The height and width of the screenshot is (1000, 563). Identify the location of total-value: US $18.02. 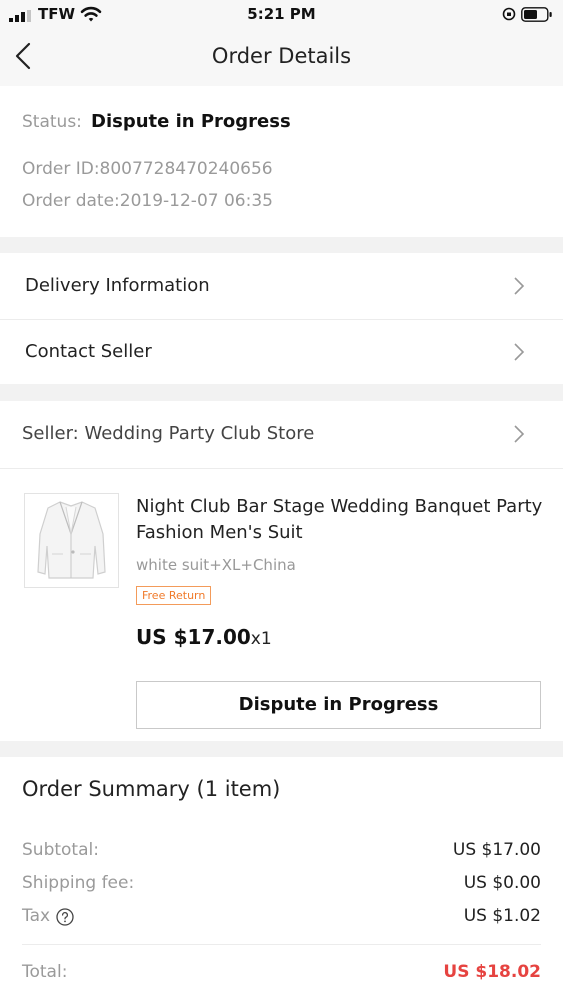
(492, 972).